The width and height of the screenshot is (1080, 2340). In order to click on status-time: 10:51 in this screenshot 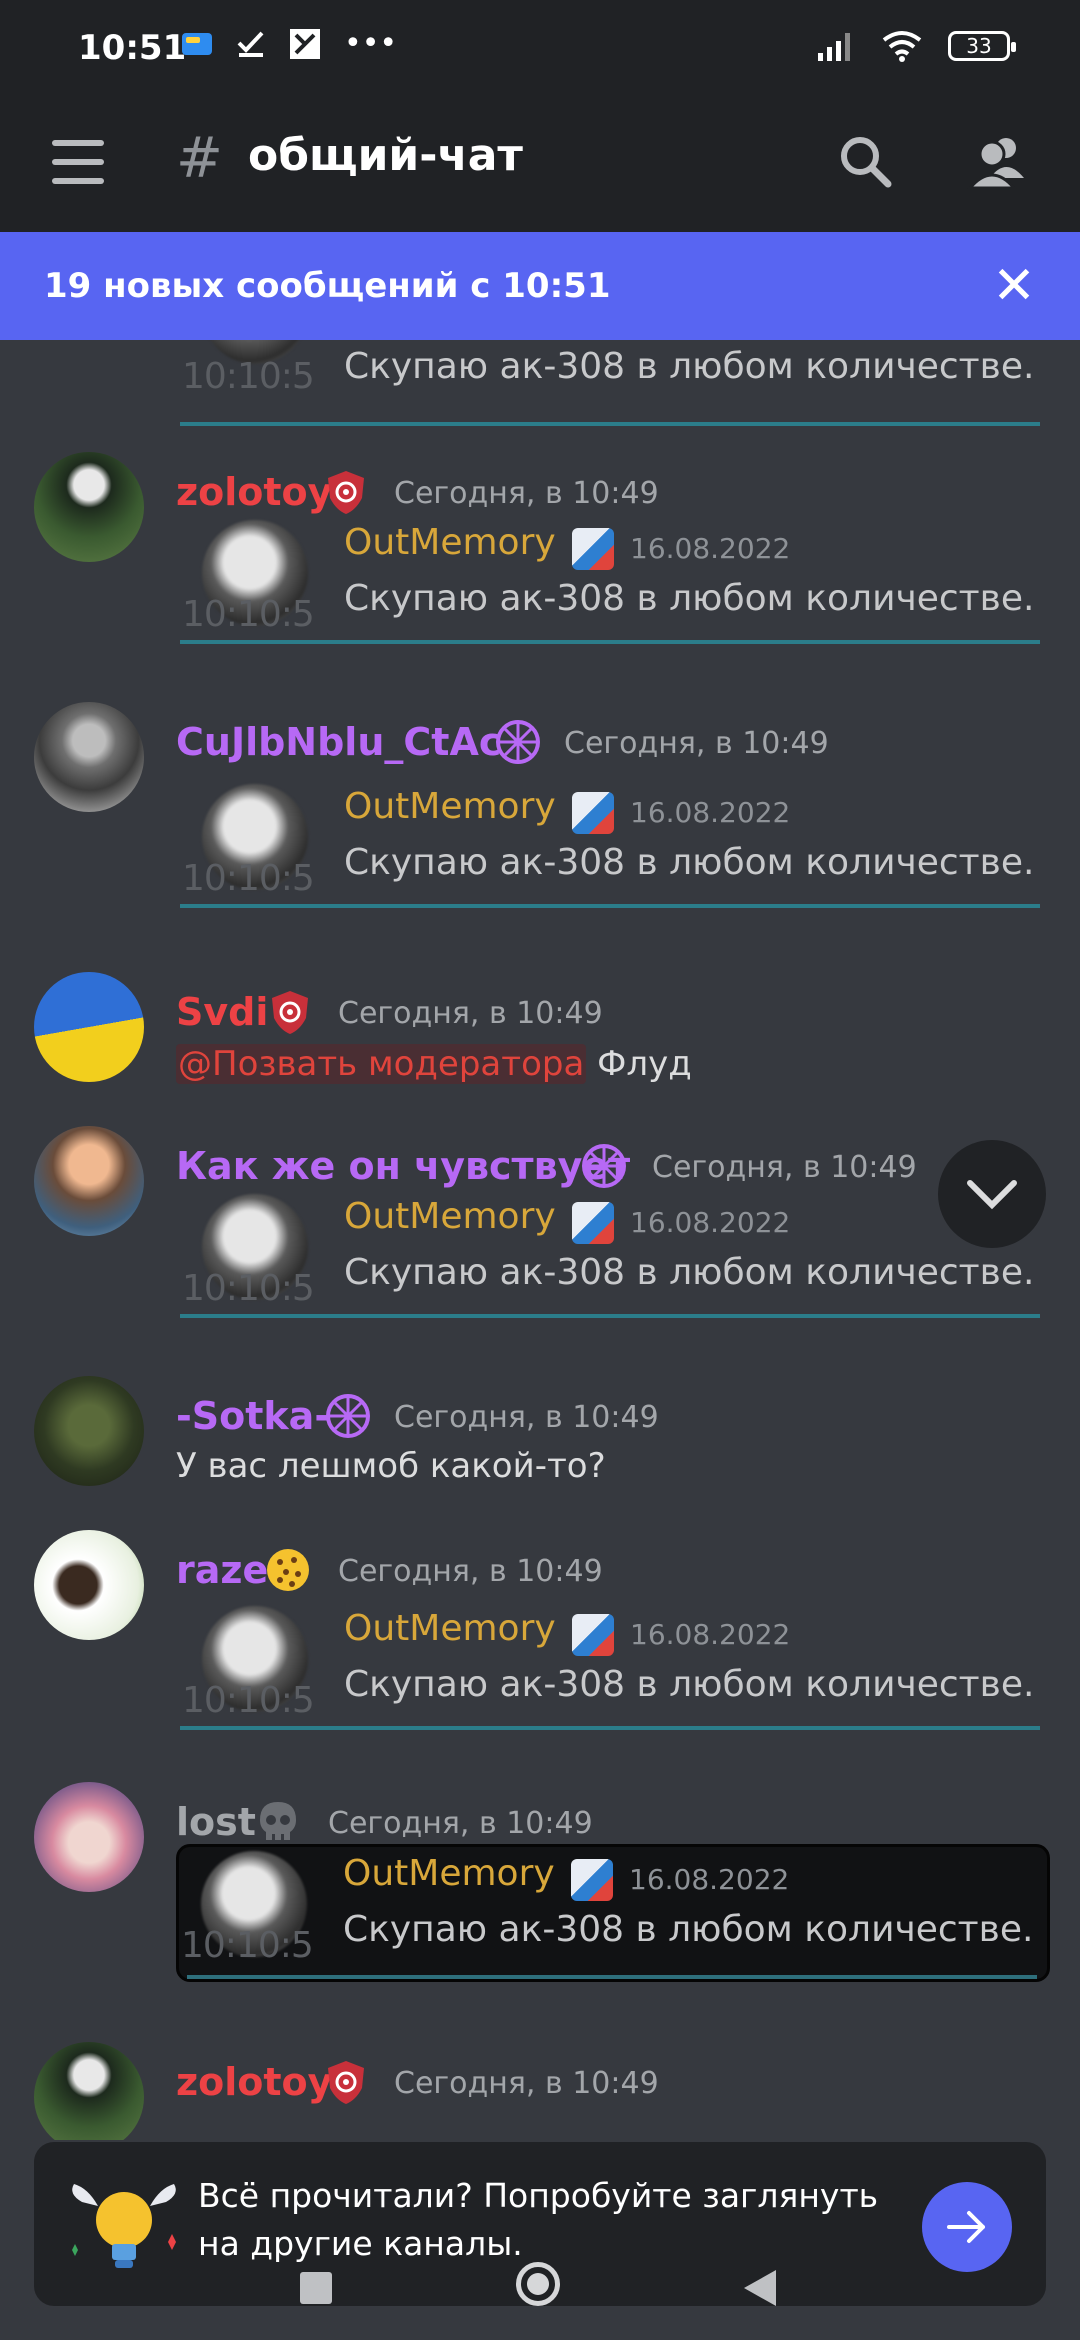, I will do `click(132, 48)`.